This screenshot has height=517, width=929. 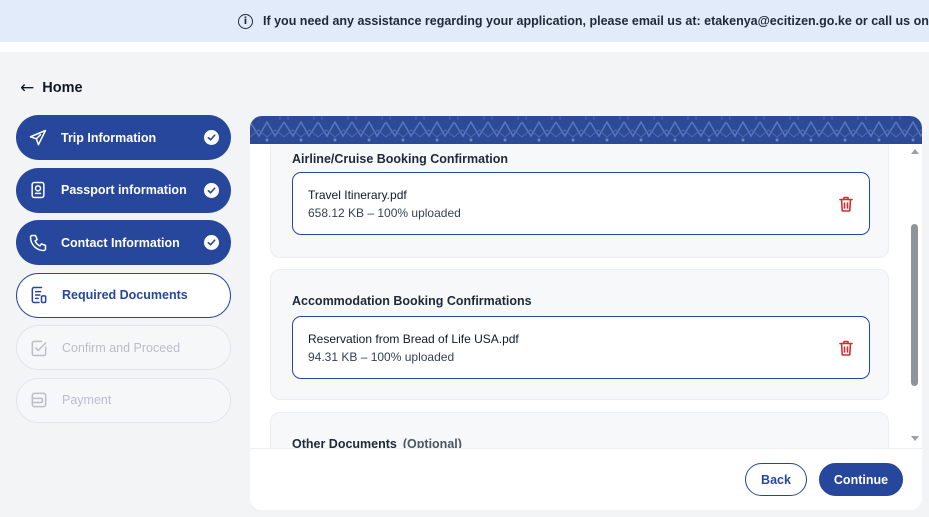 I want to click on file-meta: 94.31 KB – 100% uploaded, so click(x=381, y=357).